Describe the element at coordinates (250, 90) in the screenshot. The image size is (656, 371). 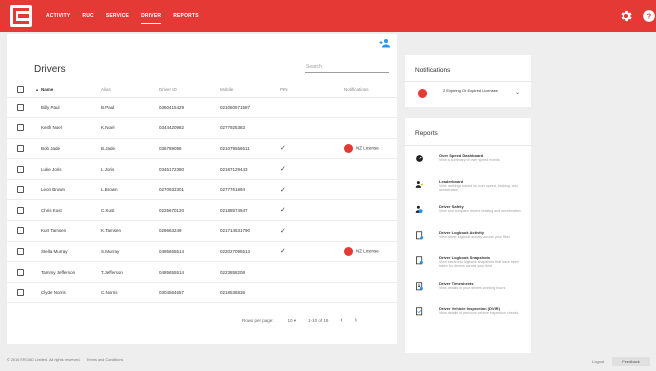
I see `column-header-mobile: Mobile` at that location.